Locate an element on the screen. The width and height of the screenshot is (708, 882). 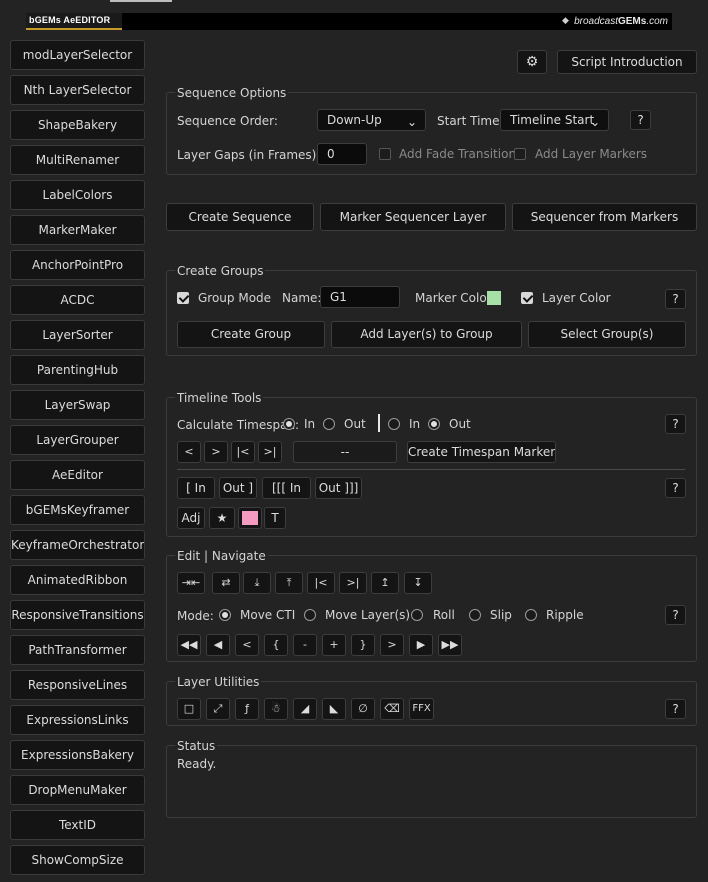
edit-help-button: ? is located at coordinates (675, 615).